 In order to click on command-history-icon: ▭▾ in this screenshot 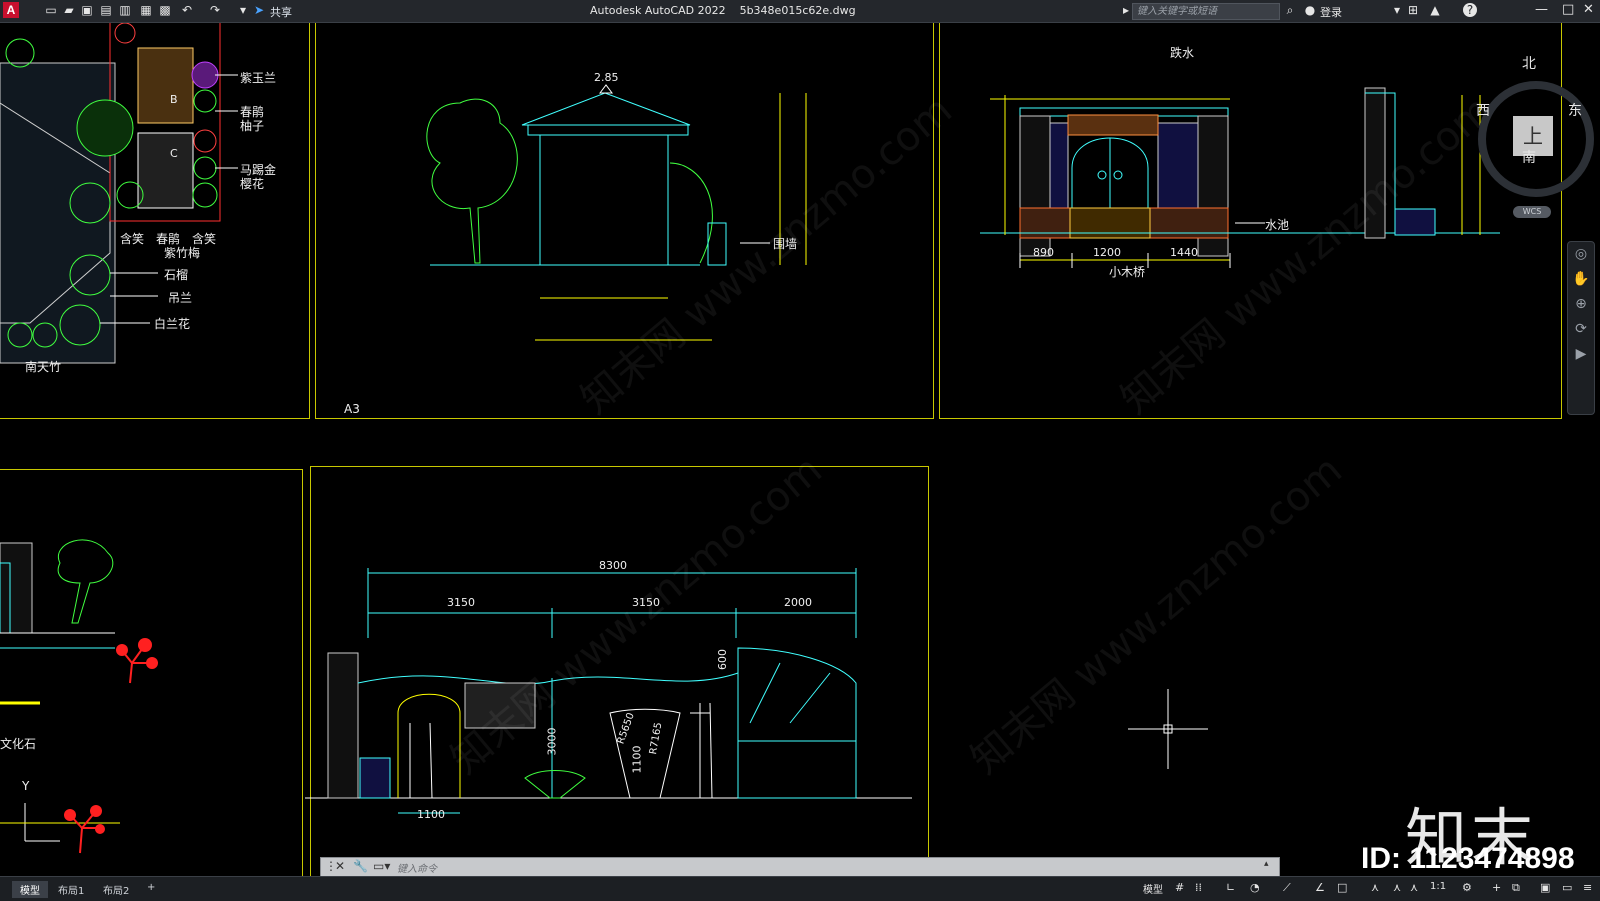, I will do `click(381, 866)`.